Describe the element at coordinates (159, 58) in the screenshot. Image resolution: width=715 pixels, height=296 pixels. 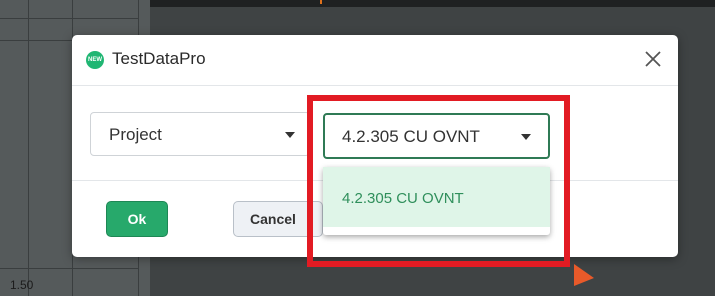
I see `dialog-title: TestDataPro` at that location.